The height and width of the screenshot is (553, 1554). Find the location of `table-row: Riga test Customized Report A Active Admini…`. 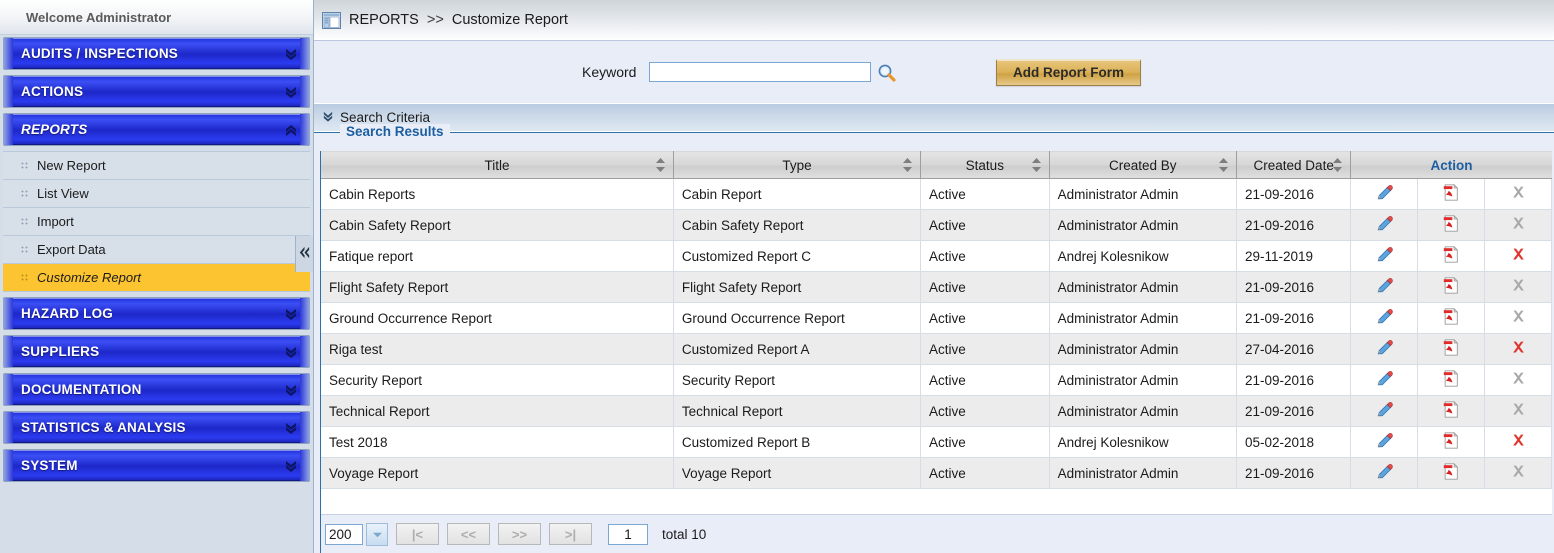

table-row: Riga test Customized Report A Active Admini… is located at coordinates (936, 349).